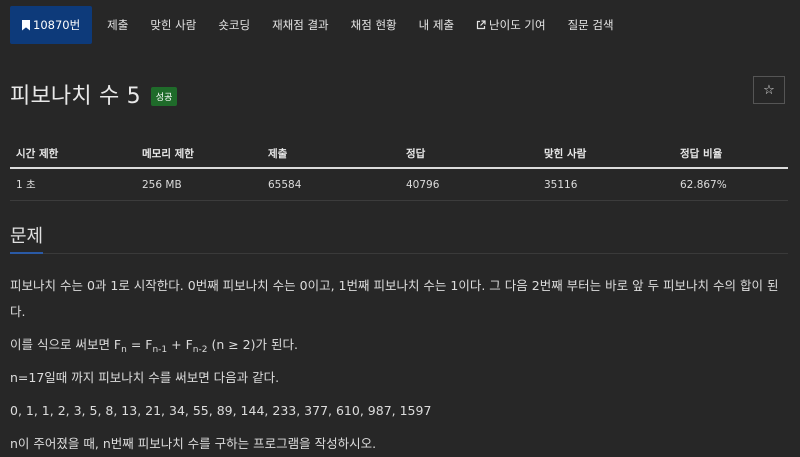  I want to click on formula-text: = F, so click(139, 344).